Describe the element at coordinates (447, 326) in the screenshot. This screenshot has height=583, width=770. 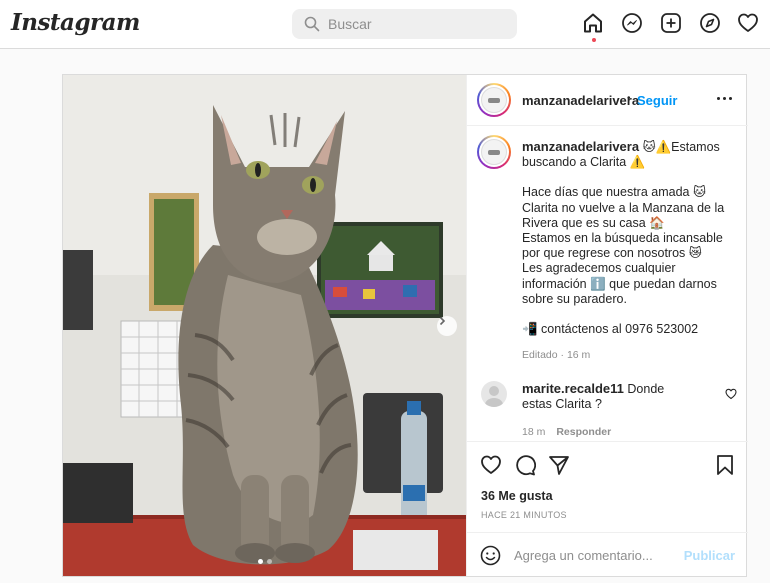
I see `carousel-next-button` at that location.